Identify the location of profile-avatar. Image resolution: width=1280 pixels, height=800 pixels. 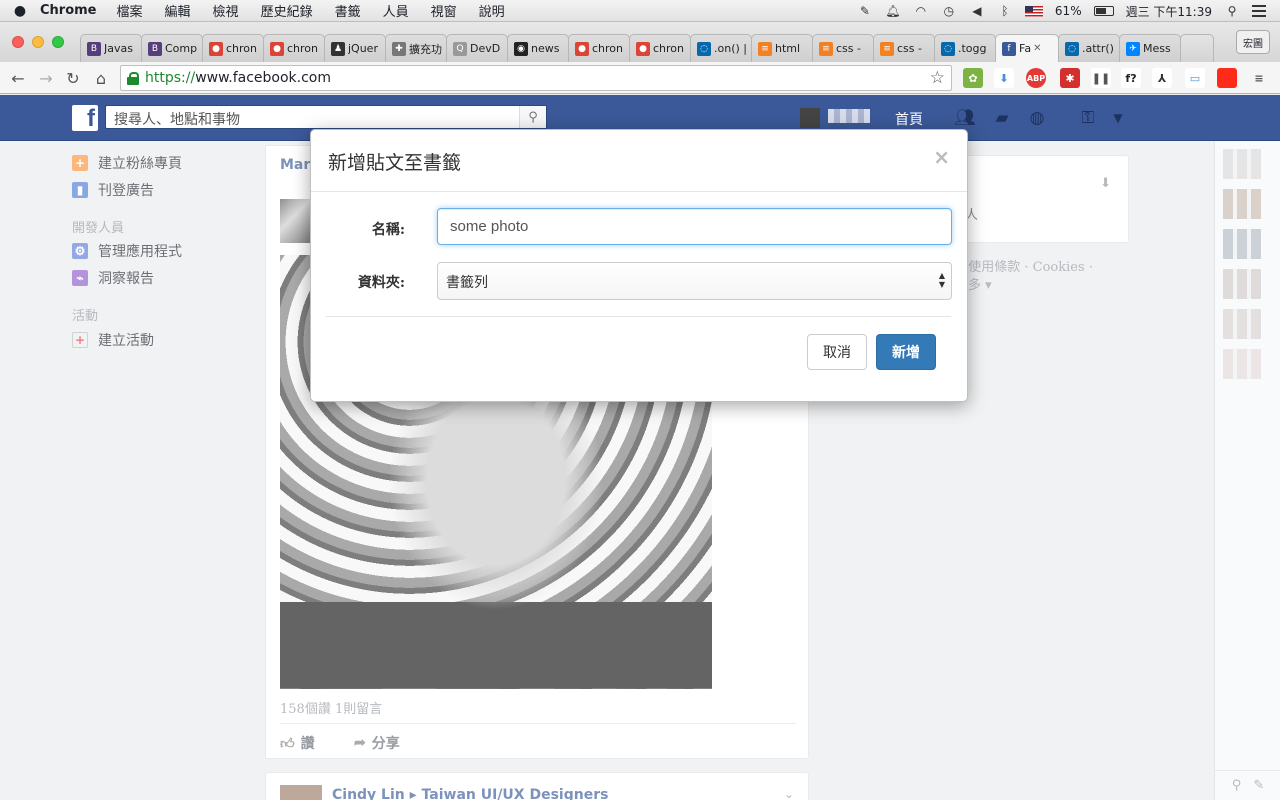
(810, 118).